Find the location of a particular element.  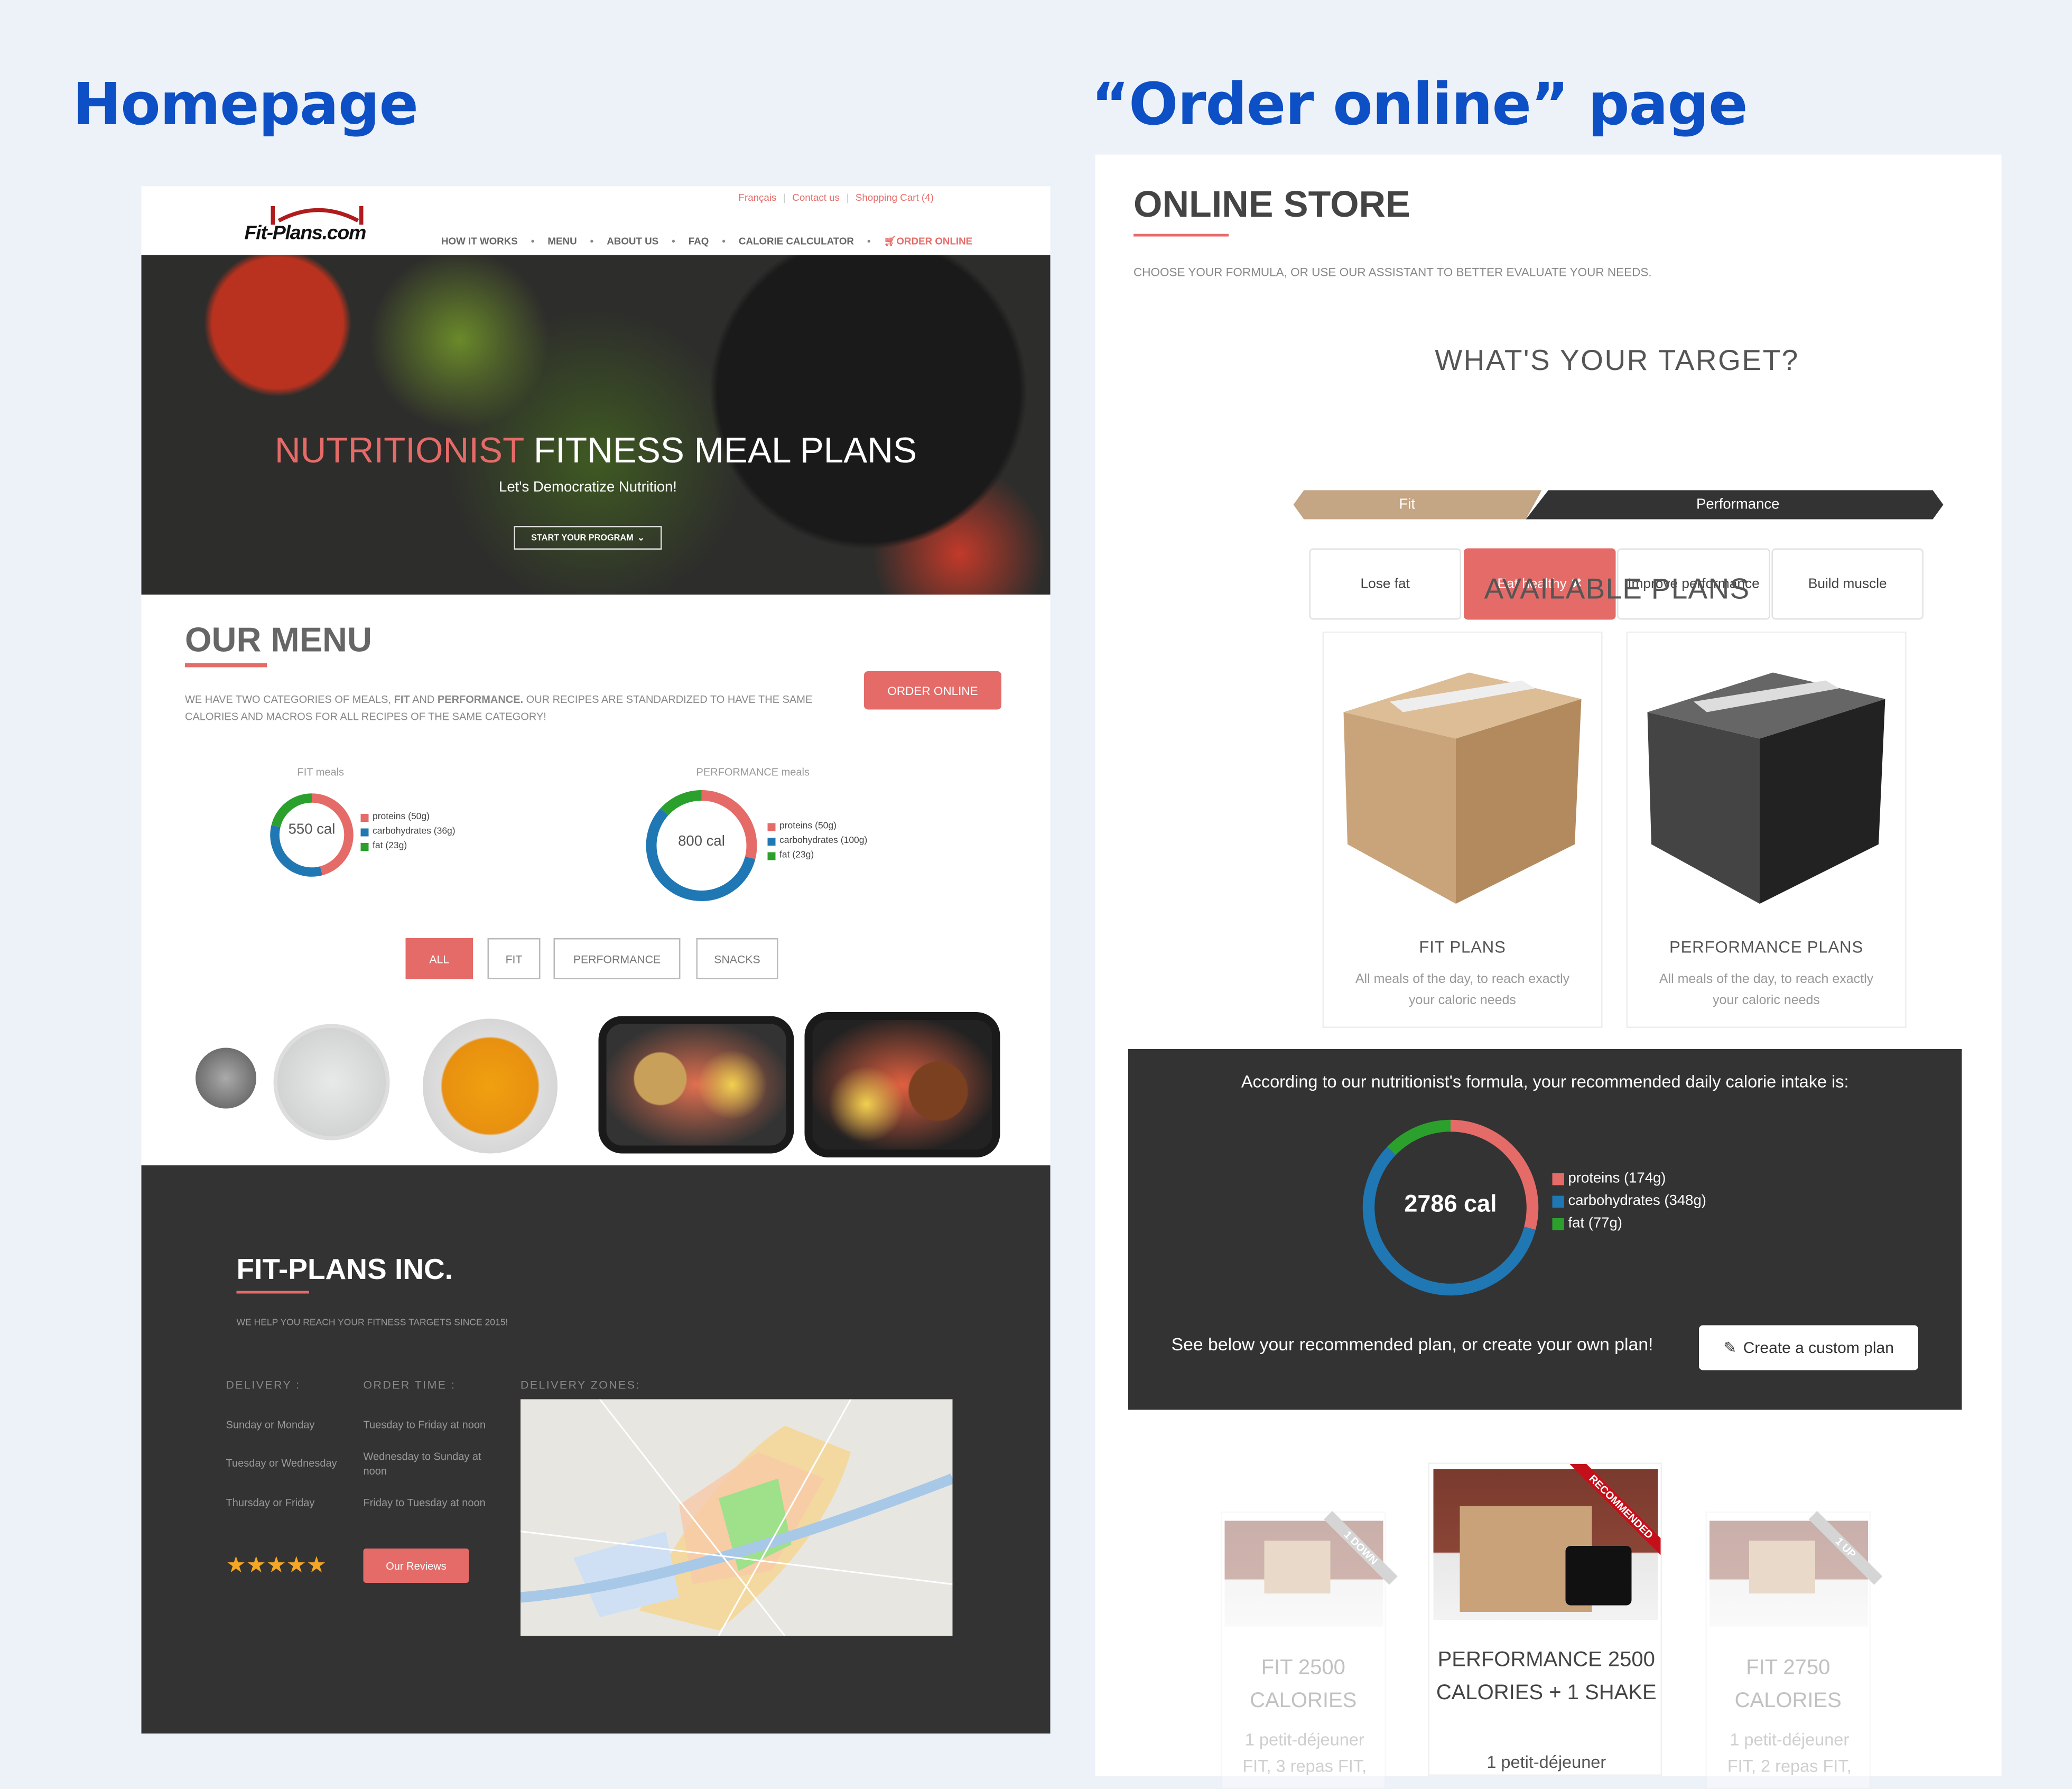

logo-text: Fit-Plans.com is located at coordinates (306, 233).